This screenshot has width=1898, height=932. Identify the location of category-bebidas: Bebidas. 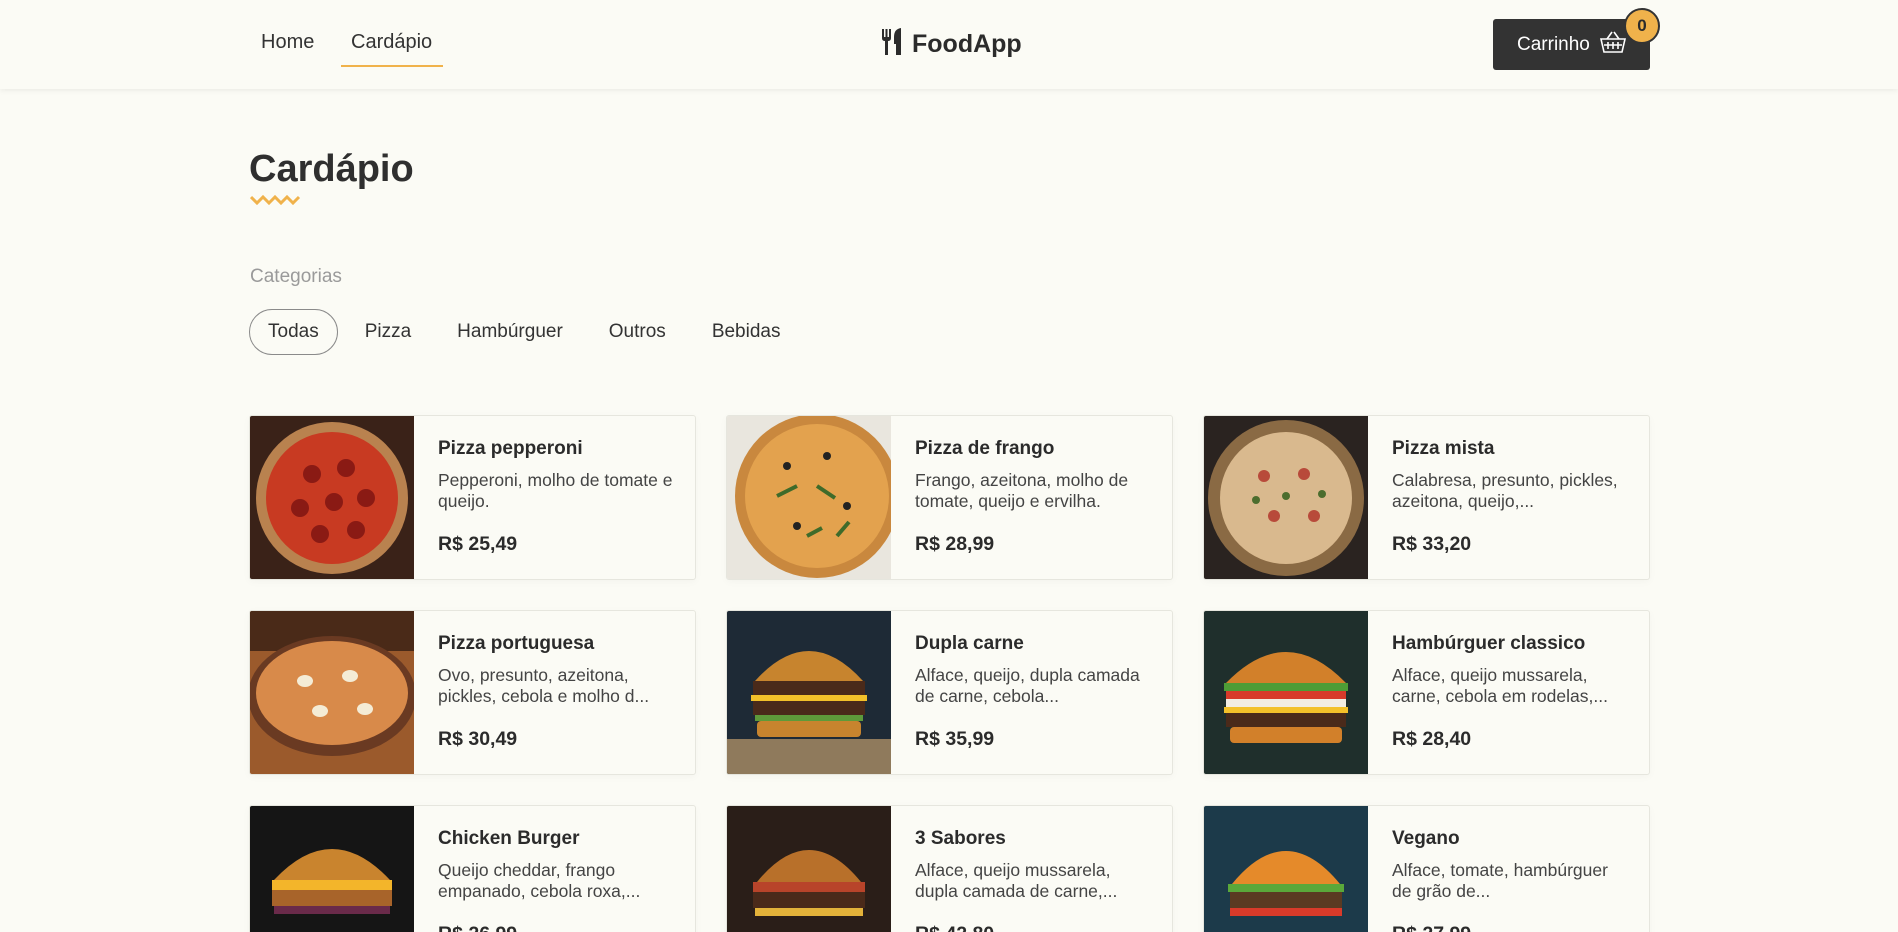
(746, 332).